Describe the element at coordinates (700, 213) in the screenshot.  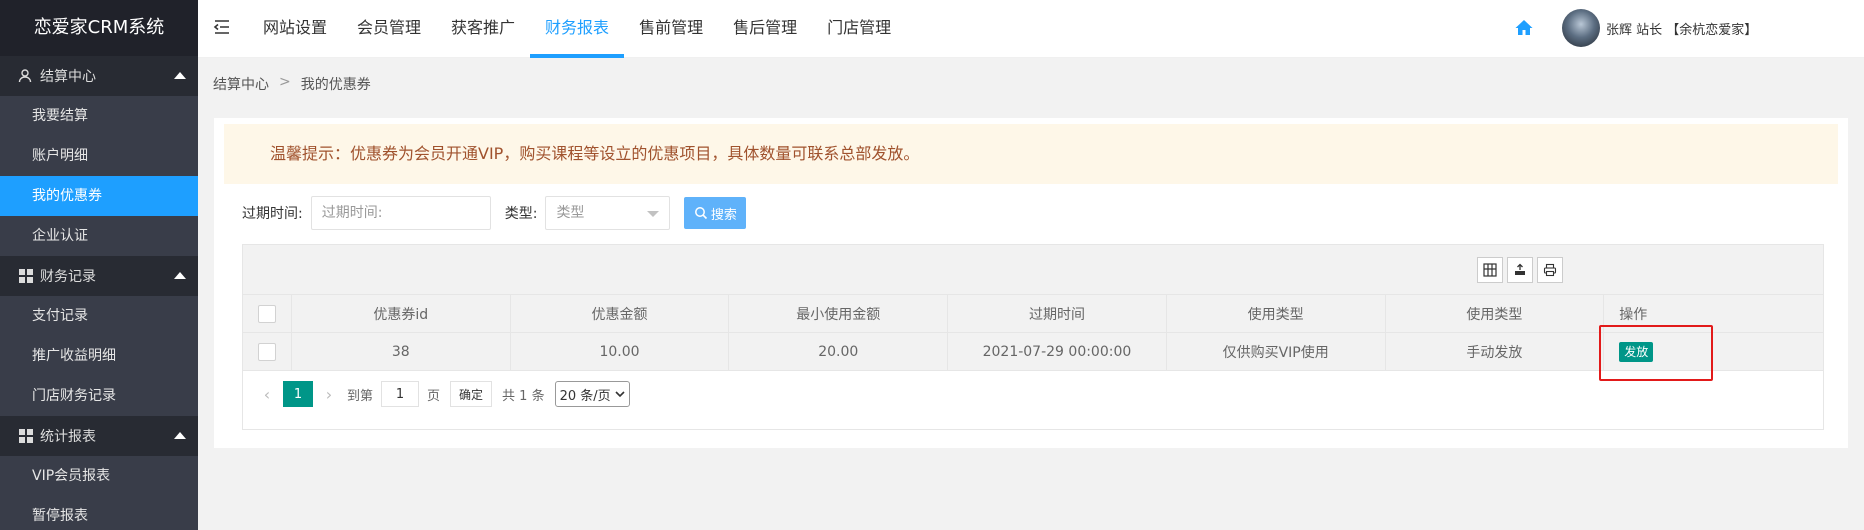
I see `search-icon` at that location.